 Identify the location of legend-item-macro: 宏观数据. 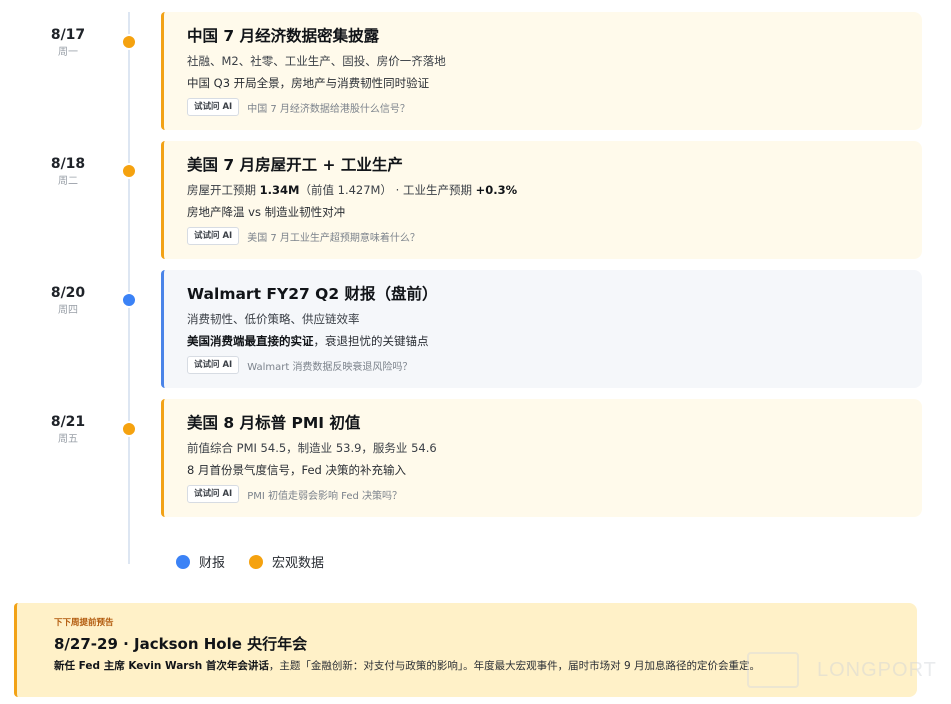
(286, 561).